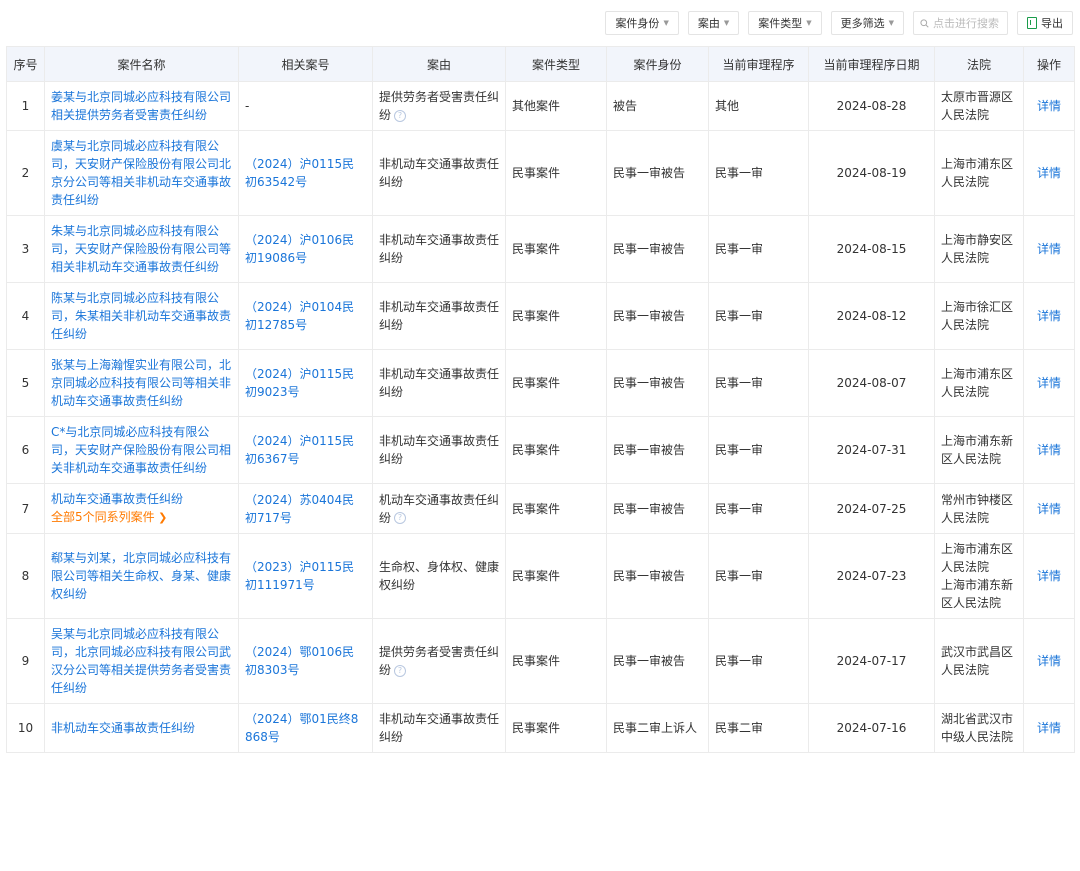 The width and height of the screenshot is (1080, 871). I want to click on row-number: 9, so click(25, 661).